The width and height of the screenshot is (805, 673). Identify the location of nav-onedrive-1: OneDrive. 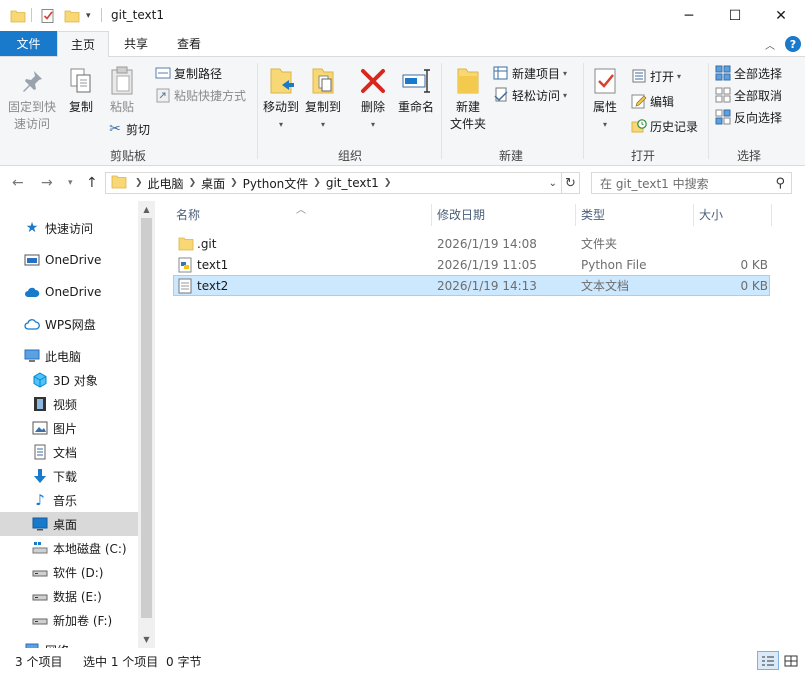
(69, 260).